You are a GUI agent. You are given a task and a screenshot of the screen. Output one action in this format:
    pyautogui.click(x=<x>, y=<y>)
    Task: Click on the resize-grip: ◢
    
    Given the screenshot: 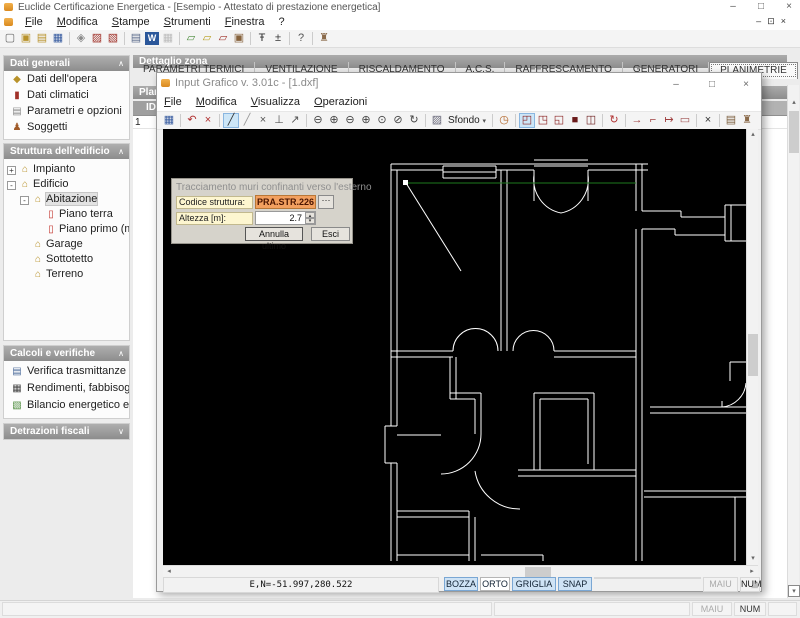 What is the action you would take?
    pyautogui.click(x=754, y=584)
    